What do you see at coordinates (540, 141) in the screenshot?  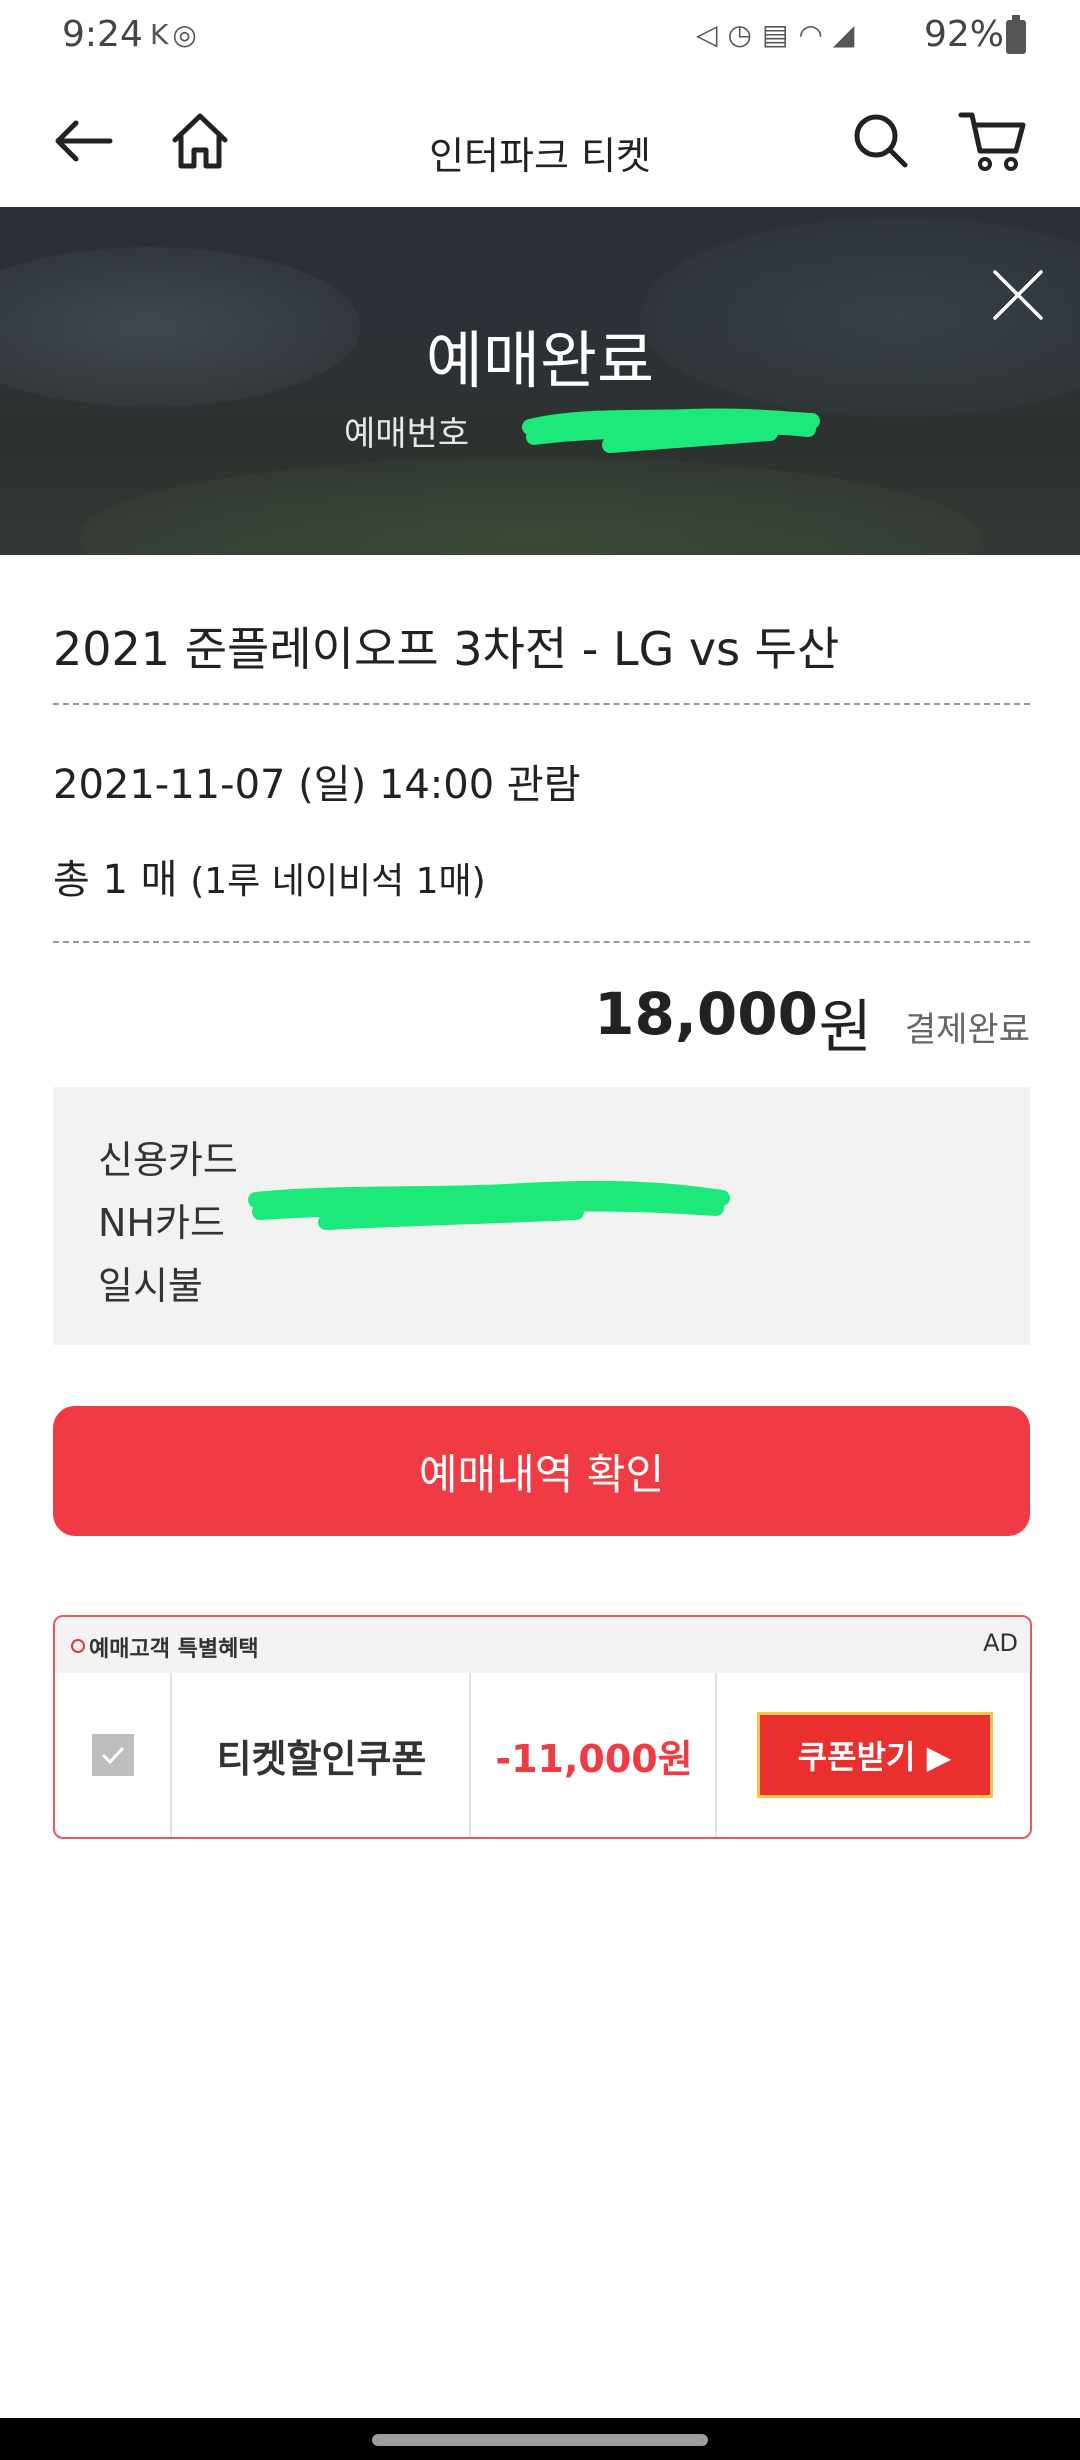 I see `app-header: 인터파크 티켓` at bounding box center [540, 141].